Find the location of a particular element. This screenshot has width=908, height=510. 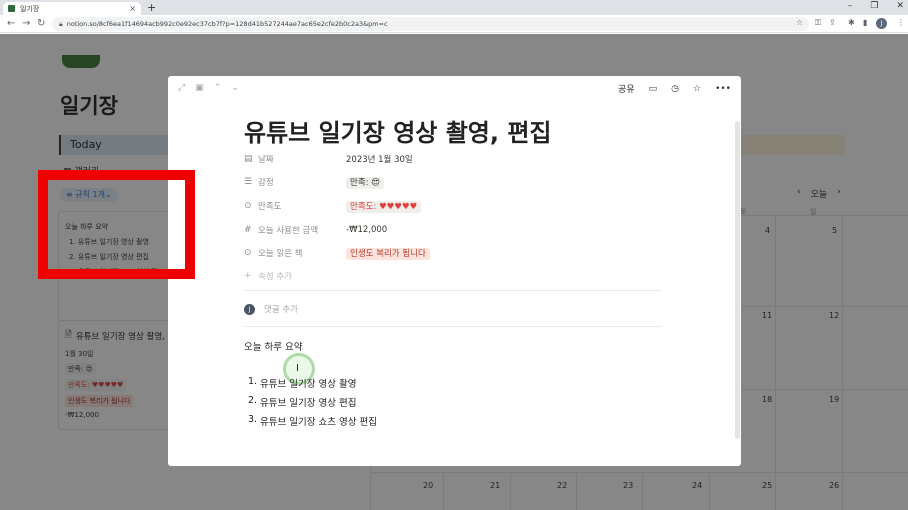

add-comment-placeholder: 댓글 추가 is located at coordinates (281, 310).